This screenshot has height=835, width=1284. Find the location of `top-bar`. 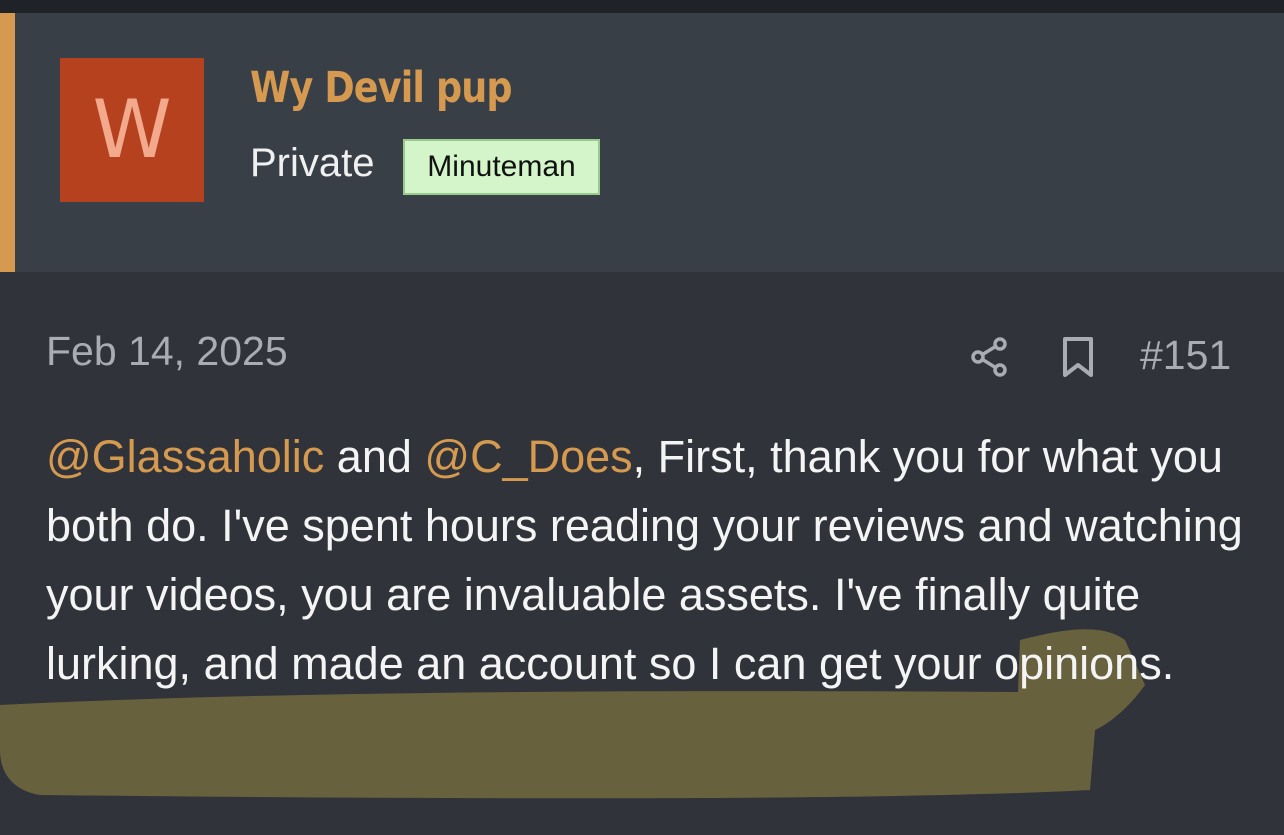

top-bar is located at coordinates (642, 6).